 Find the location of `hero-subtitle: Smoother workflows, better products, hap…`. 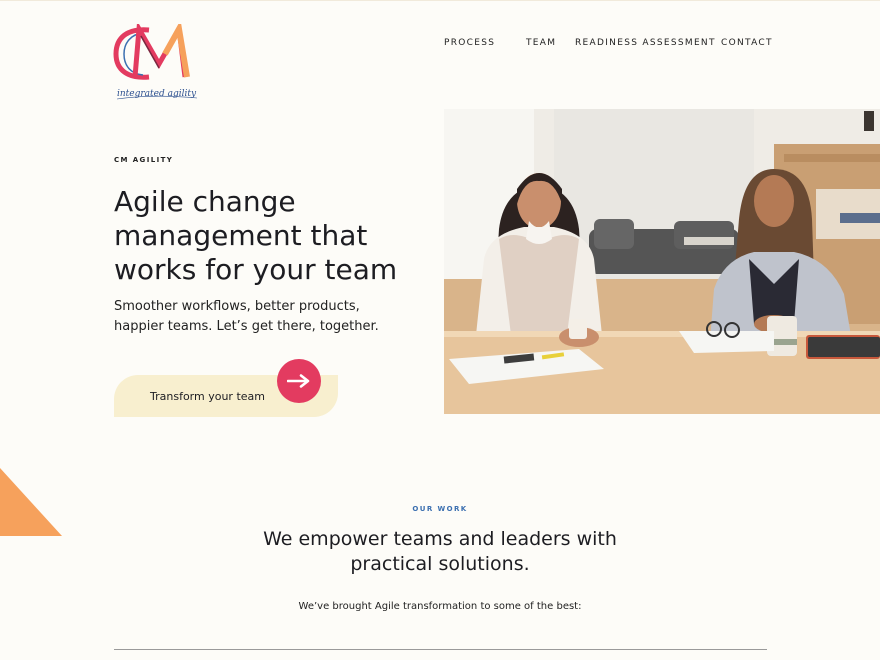

hero-subtitle: Smoother workflows, better products, hap… is located at coordinates (246, 316).